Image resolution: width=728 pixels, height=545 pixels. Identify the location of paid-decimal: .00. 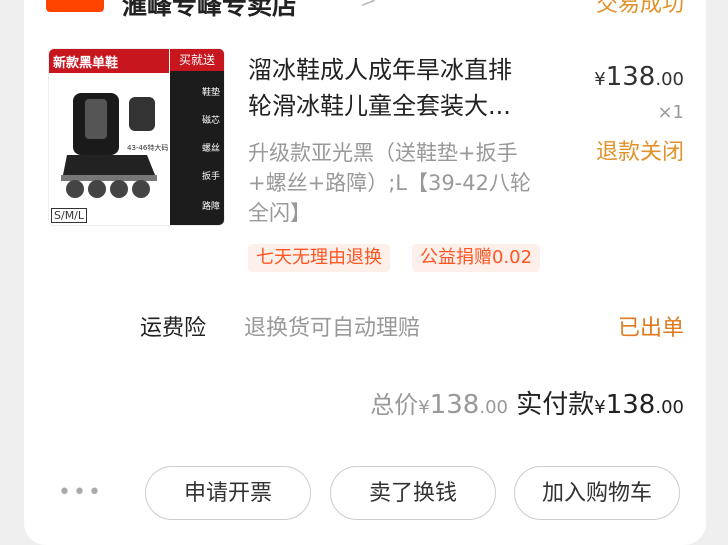
(669, 407).